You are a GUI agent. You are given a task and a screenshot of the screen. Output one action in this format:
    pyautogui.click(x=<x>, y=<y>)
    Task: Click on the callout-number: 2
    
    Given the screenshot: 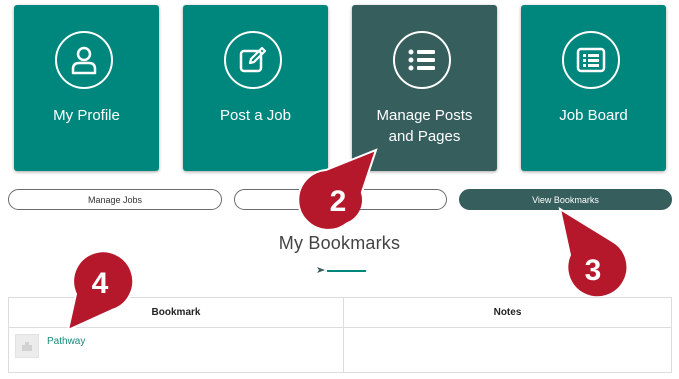 What is the action you would take?
    pyautogui.click(x=338, y=201)
    